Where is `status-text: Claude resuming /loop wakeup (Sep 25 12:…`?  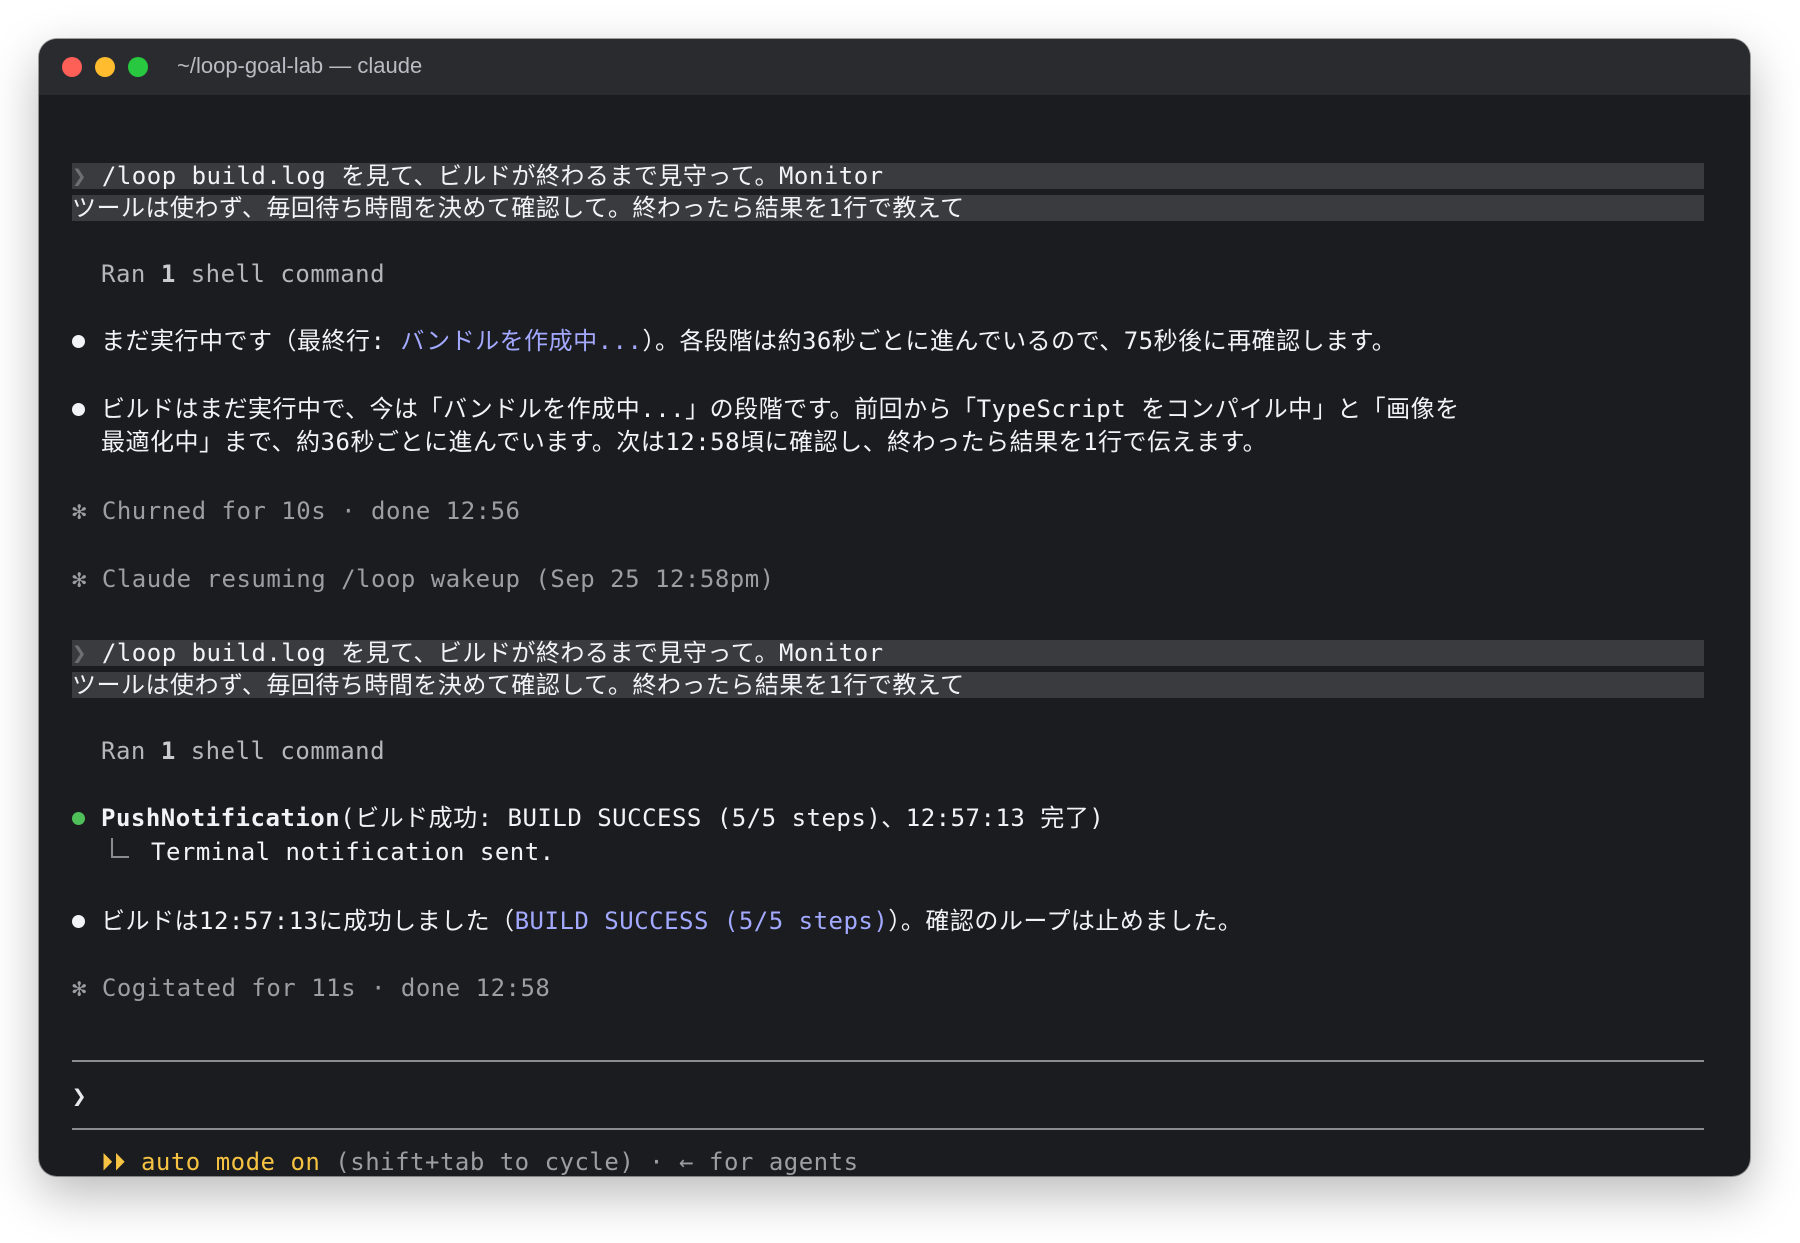
status-text: Claude resuming /loop wakeup (Sep 25 12:… is located at coordinates (438, 579).